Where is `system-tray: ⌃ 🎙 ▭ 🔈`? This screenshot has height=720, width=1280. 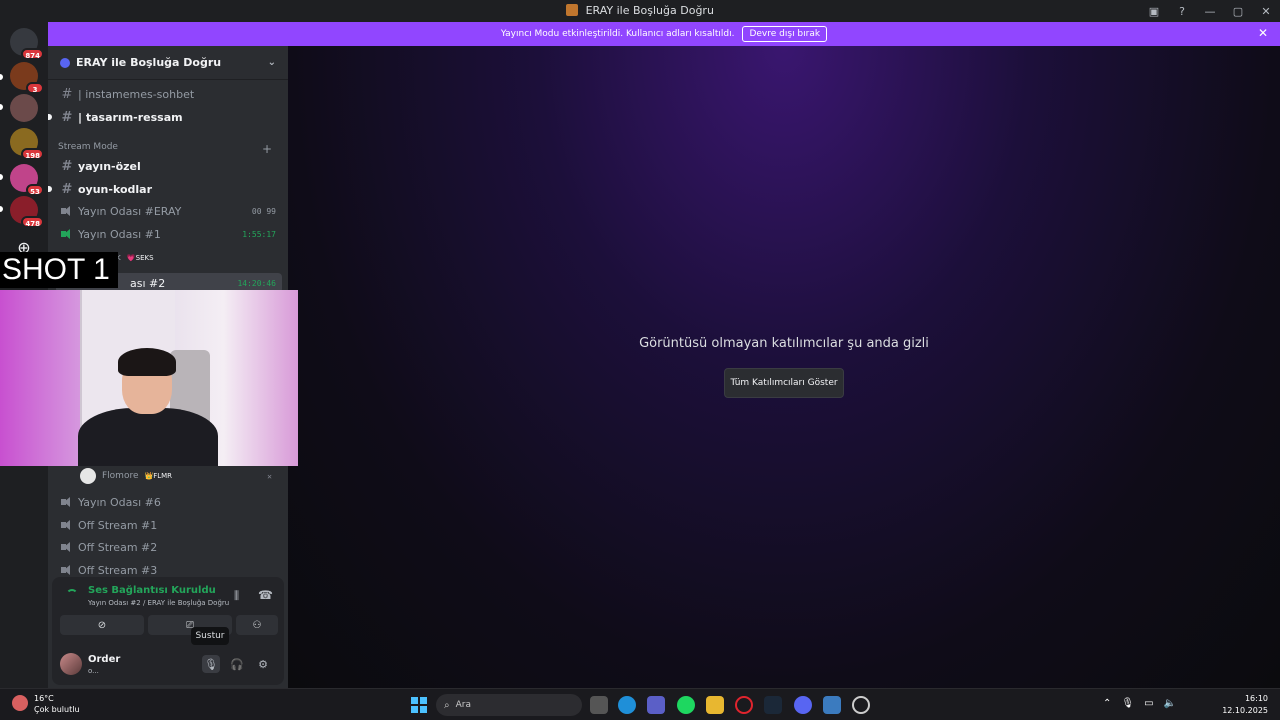 system-tray: ⌃ 🎙 ▭ 🔈 is located at coordinates (1139, 703).